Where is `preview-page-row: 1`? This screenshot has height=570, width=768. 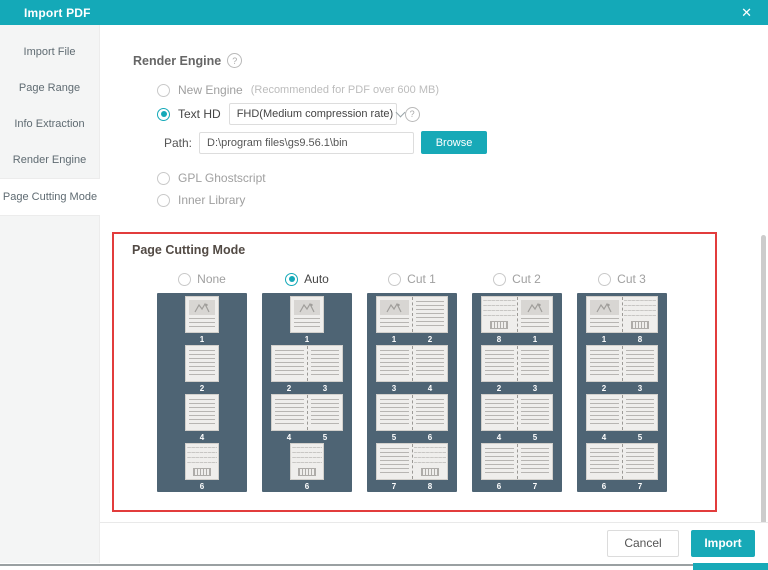
preview-page-row: 1 is located at coordinates (307, 320).